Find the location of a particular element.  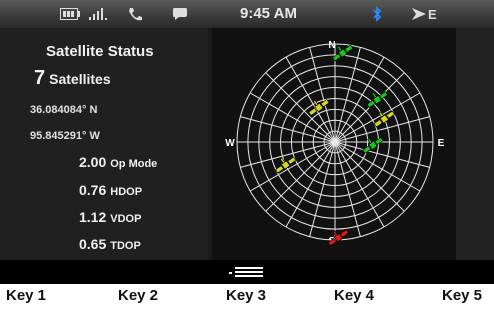

softkey-1: Key 1 is located at coordinates (26, 295).